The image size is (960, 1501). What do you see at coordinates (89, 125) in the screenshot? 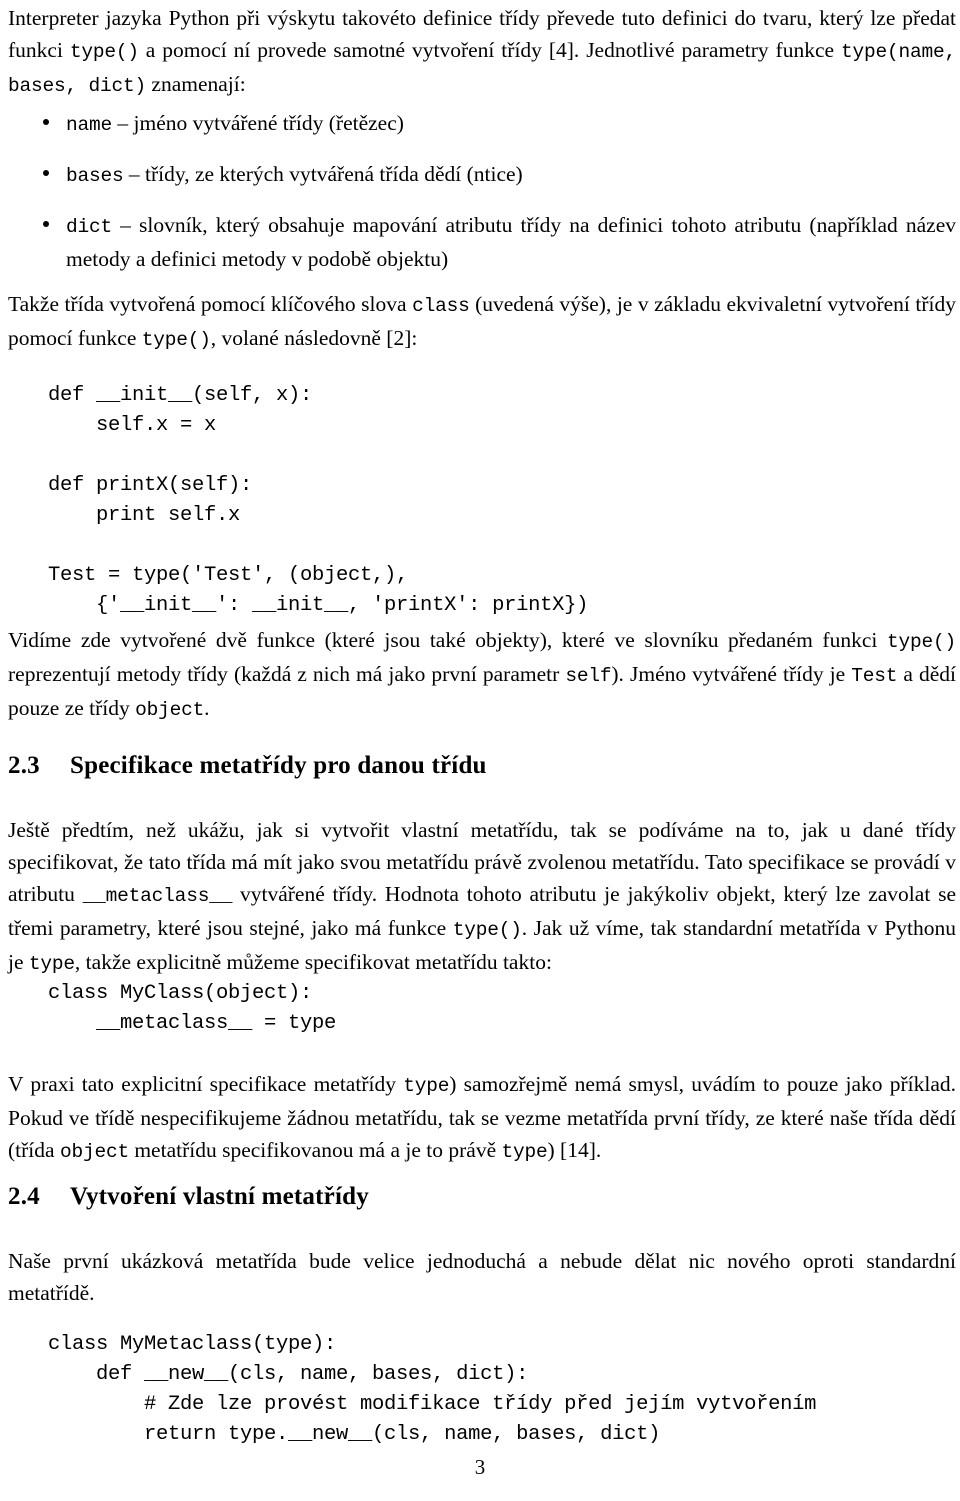
I see `param-term-name: name` at bounding box center [89, 125].